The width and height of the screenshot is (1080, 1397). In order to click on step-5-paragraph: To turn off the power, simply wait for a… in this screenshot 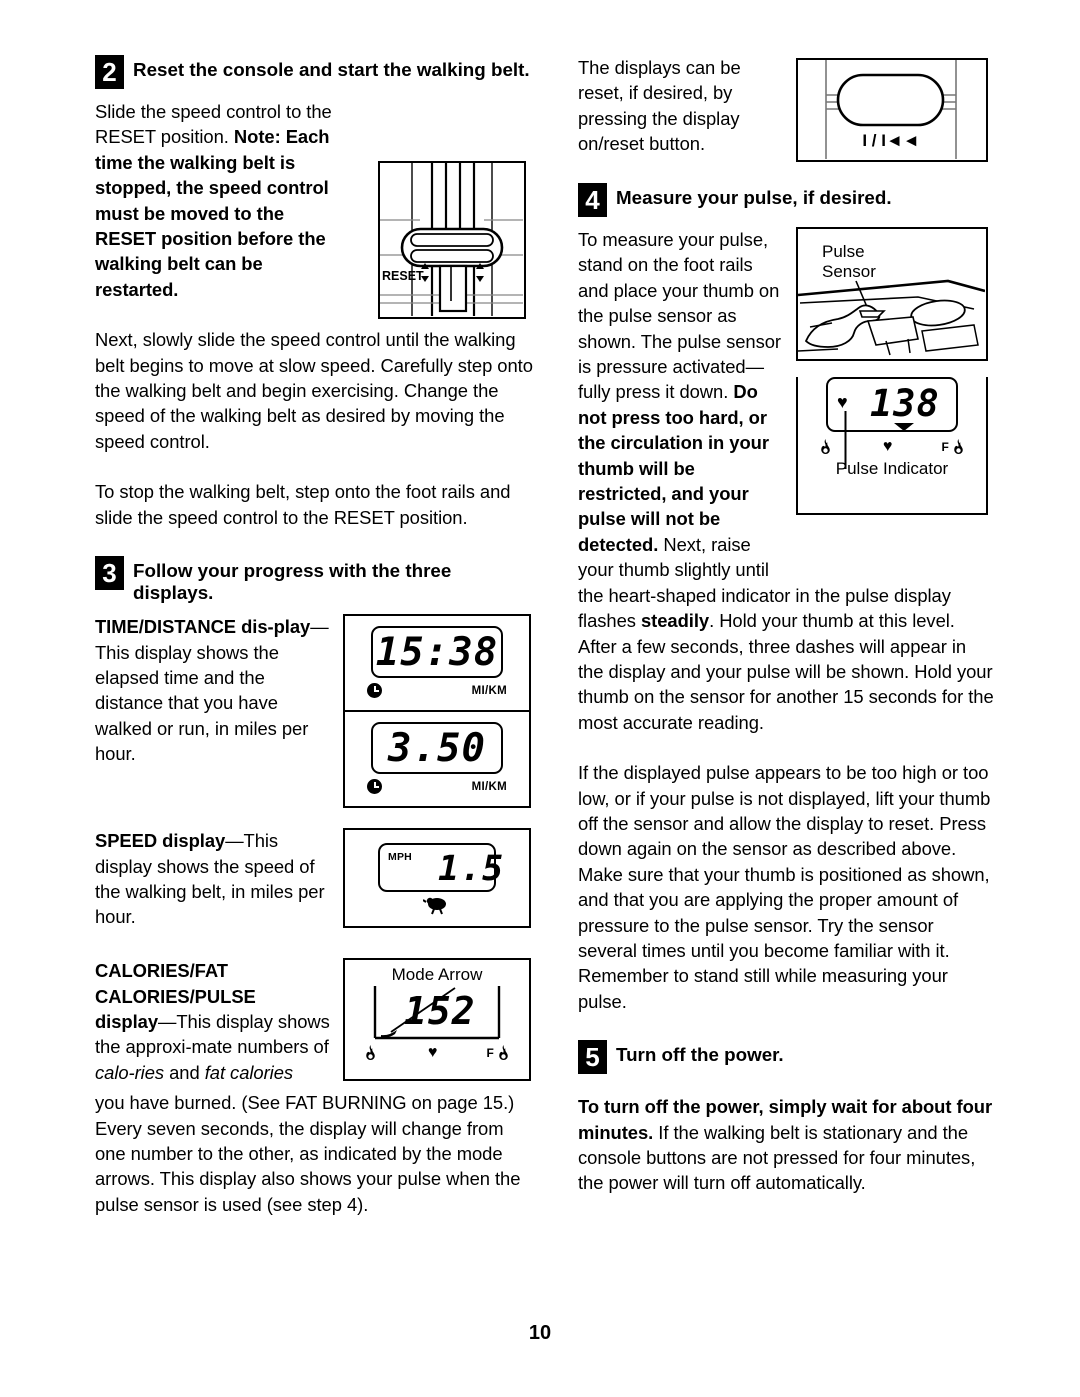, I will do `click(787, 1145)`.